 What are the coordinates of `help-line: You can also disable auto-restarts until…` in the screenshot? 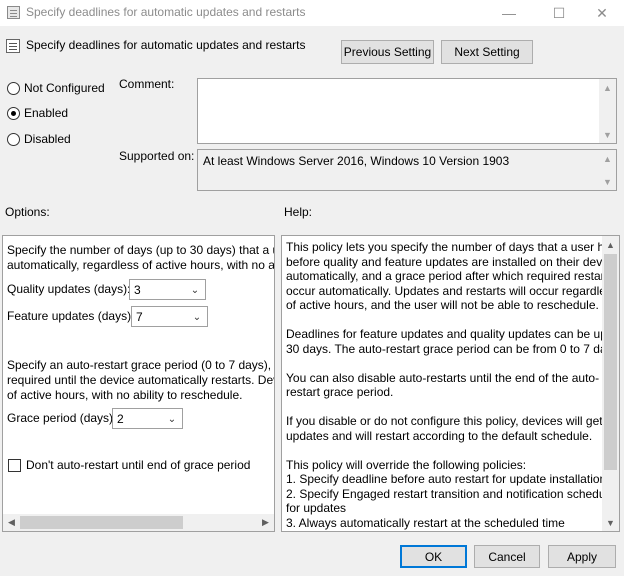 It's located at (443, 377).